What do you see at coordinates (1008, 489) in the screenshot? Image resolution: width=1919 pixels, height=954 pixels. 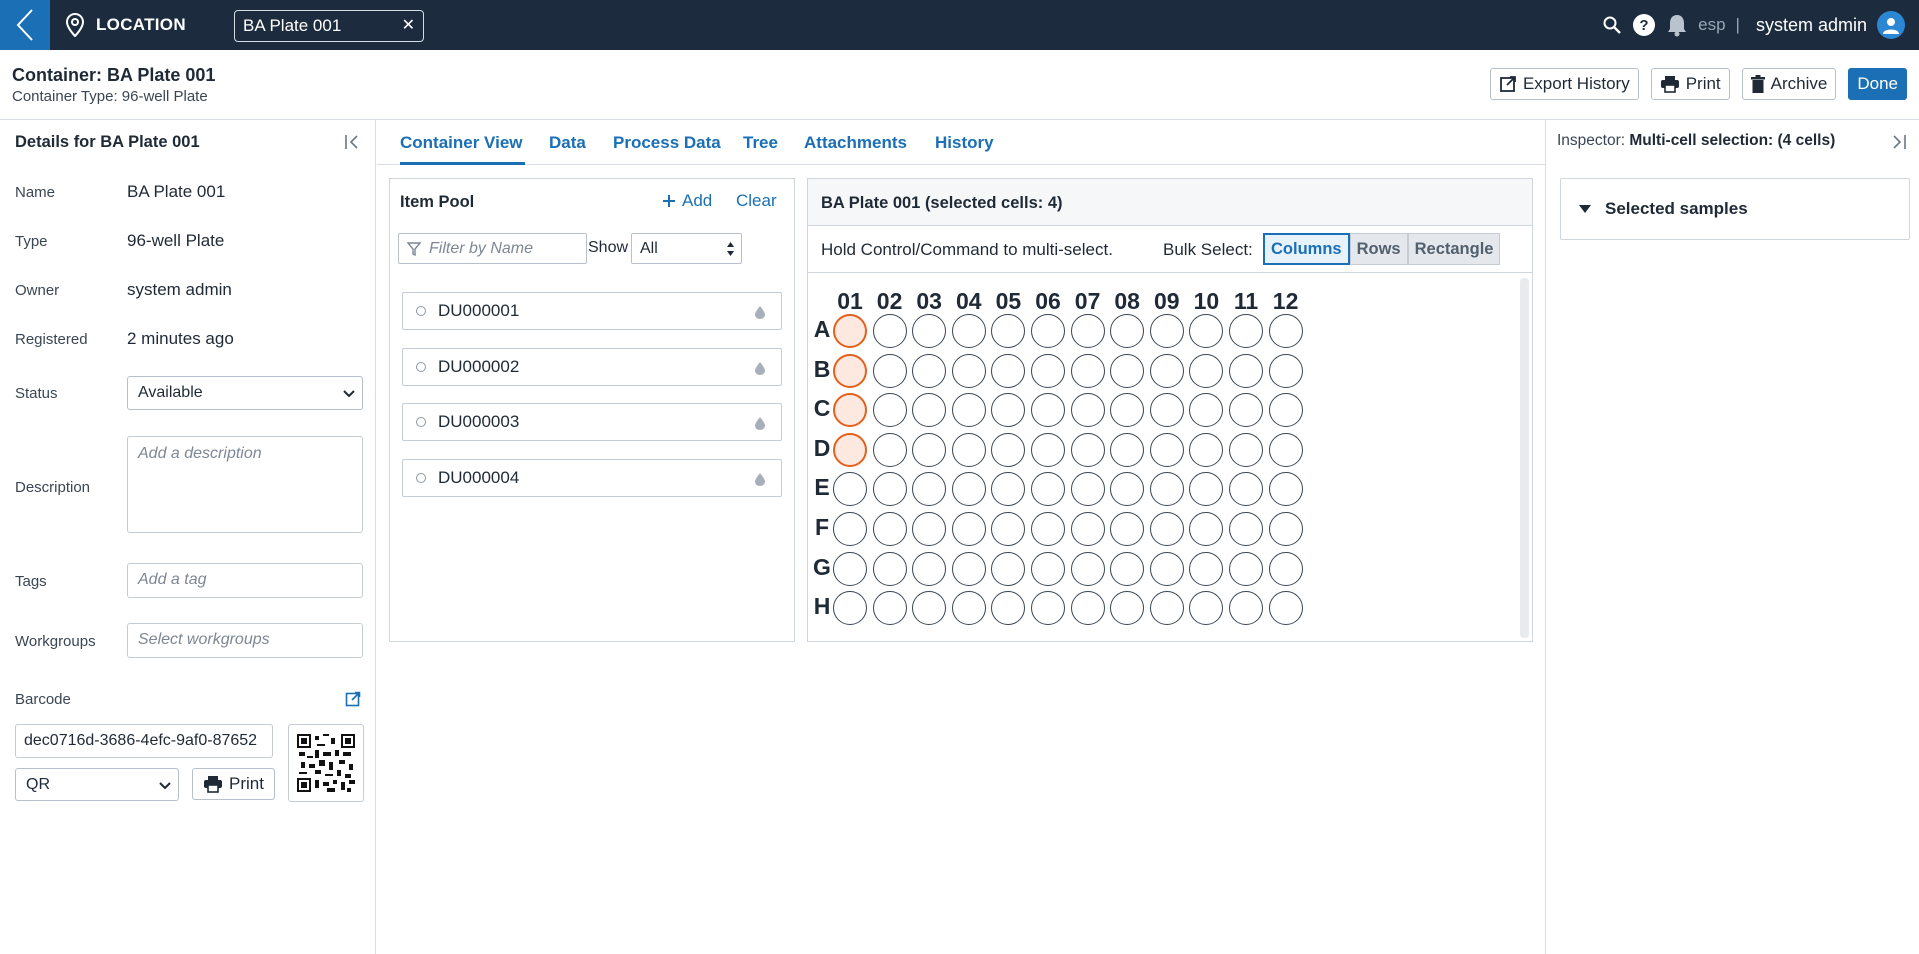 I see `well-E05` at bounding box center [1008, 489].